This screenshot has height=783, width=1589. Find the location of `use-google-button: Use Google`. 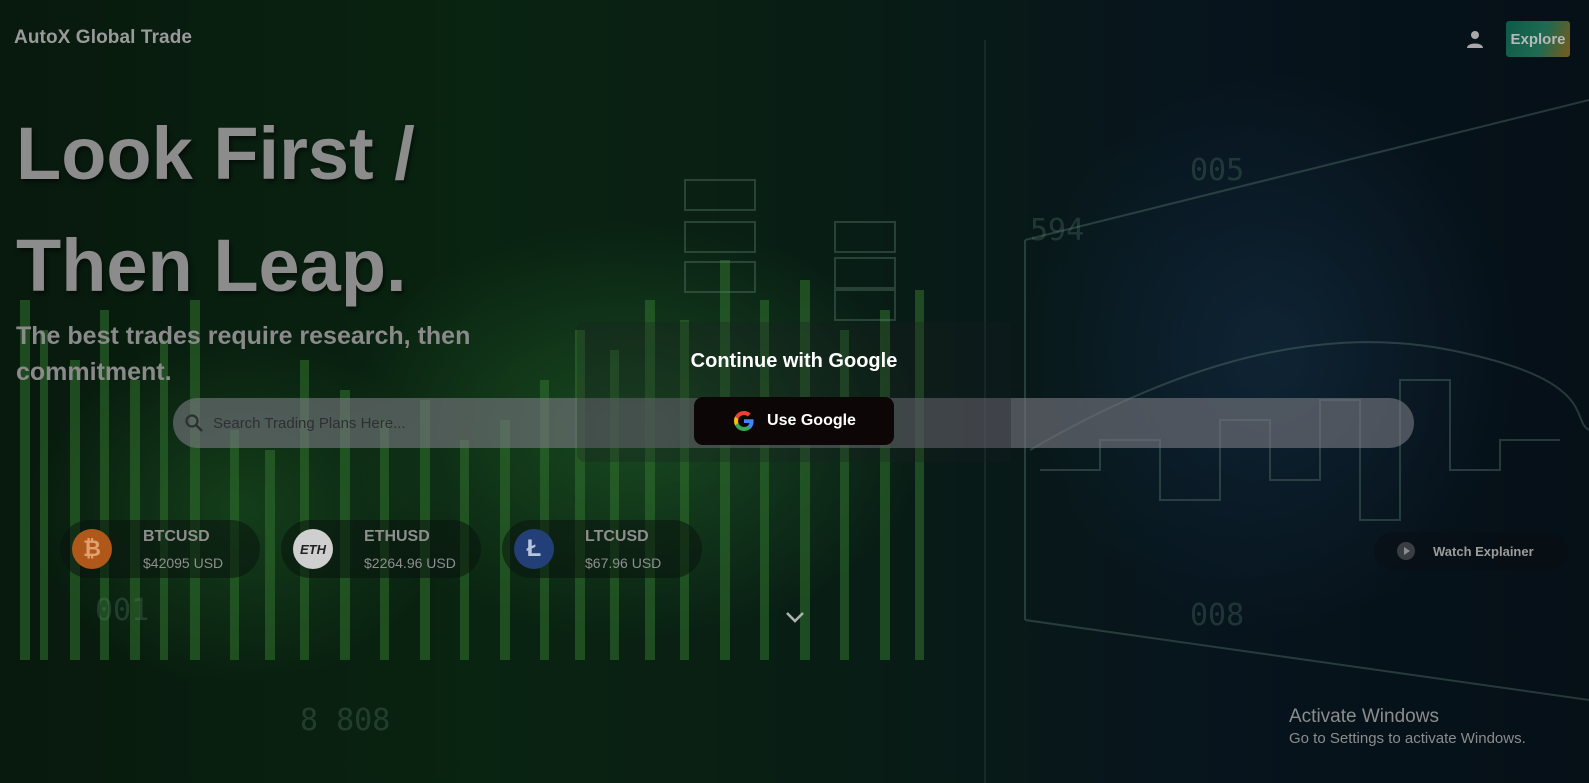

use-google-button: Use Google is located at coordinates (794, 421).